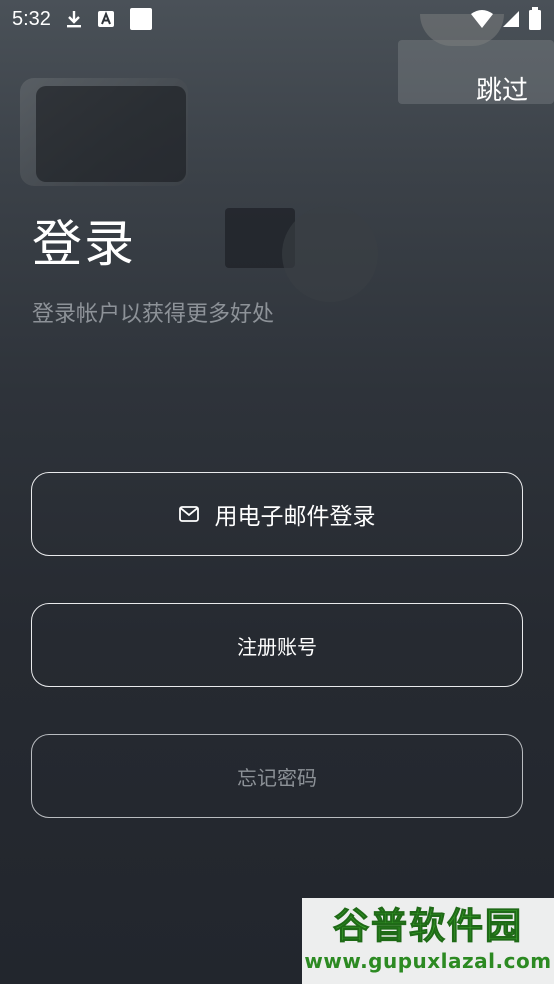  Describe the element at coordinates (153, 314) in the screenshot. I see `page-subtitle: 登录帐户以获得更多好处` at that location.